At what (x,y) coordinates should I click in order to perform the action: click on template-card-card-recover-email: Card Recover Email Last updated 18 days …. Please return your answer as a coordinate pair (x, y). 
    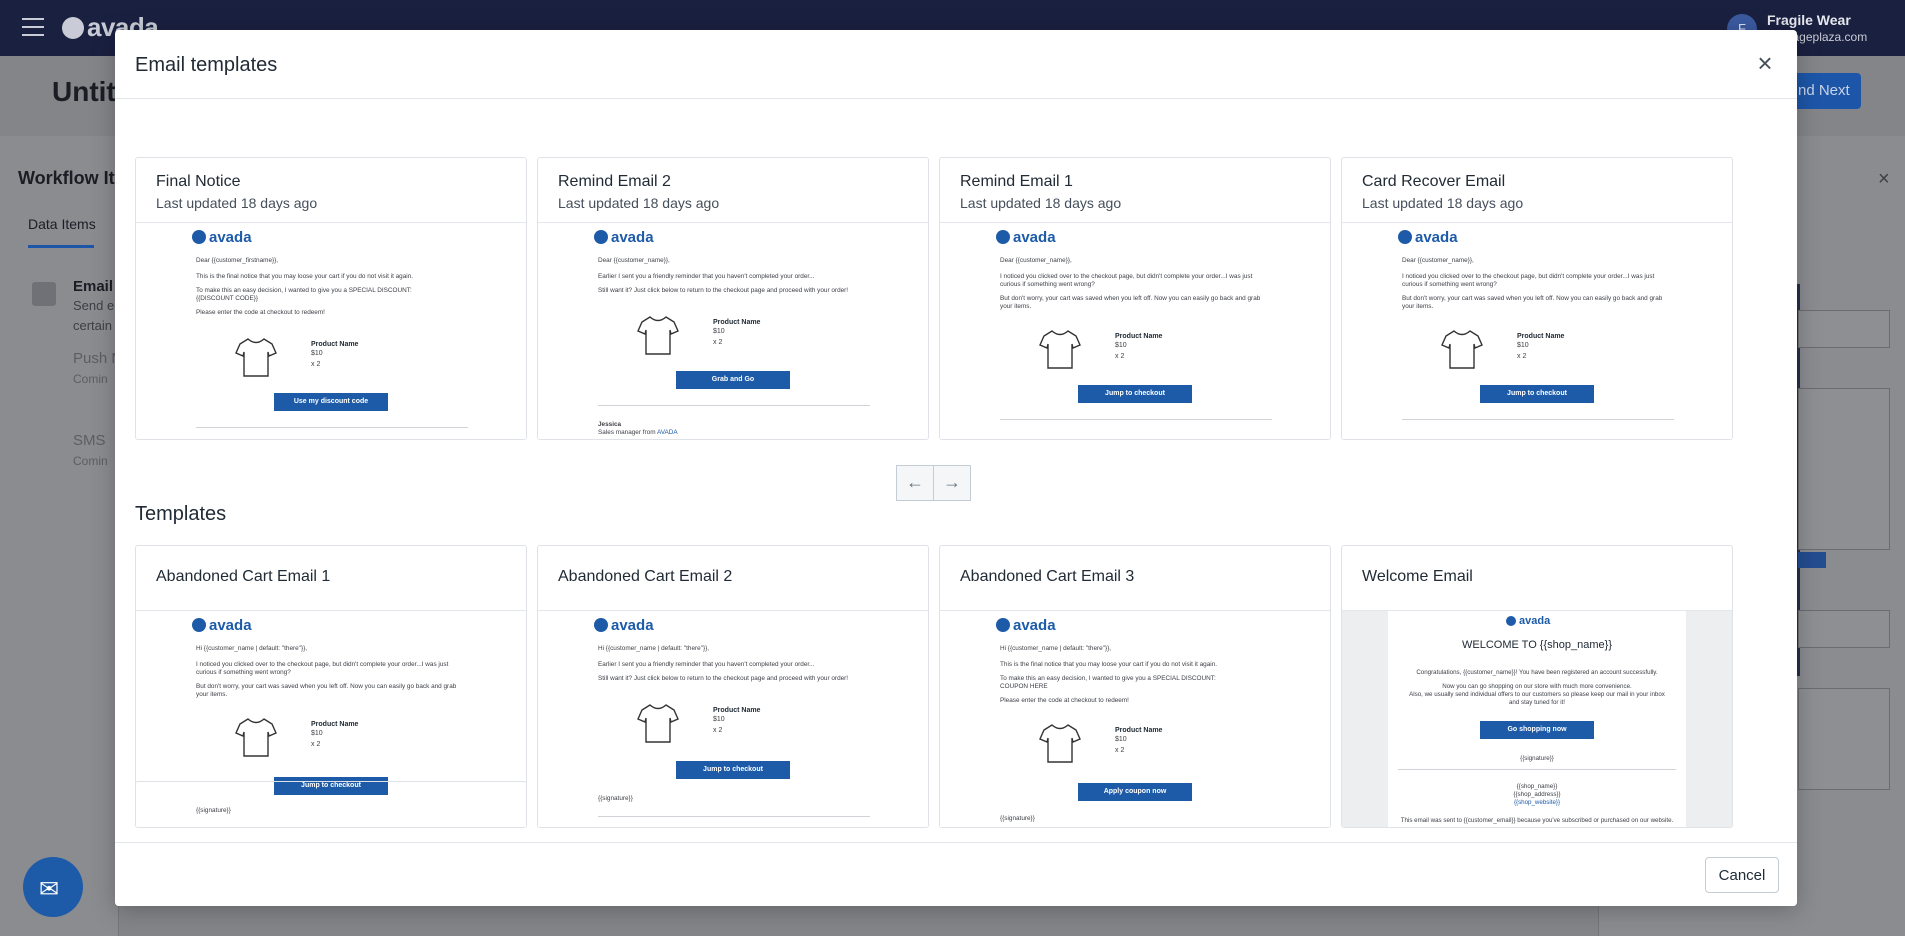
    Looking at the image, I should click on (1537, 298).